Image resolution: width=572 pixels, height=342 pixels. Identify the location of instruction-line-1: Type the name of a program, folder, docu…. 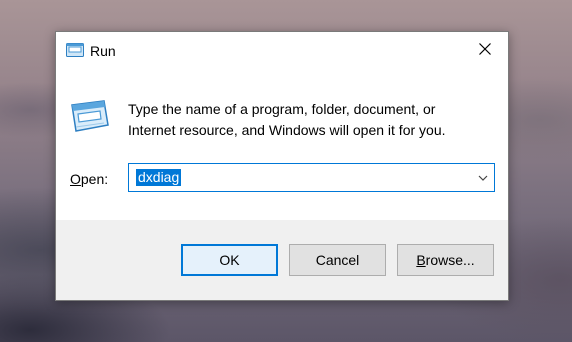
(282, 109).